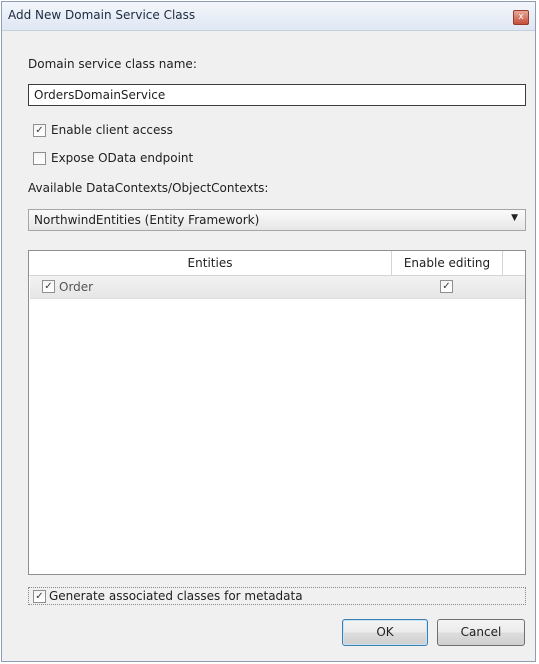 This screenshot has width=539, height=664. I want to click on class-name-label: Domain service class name:, so click(112, 64).